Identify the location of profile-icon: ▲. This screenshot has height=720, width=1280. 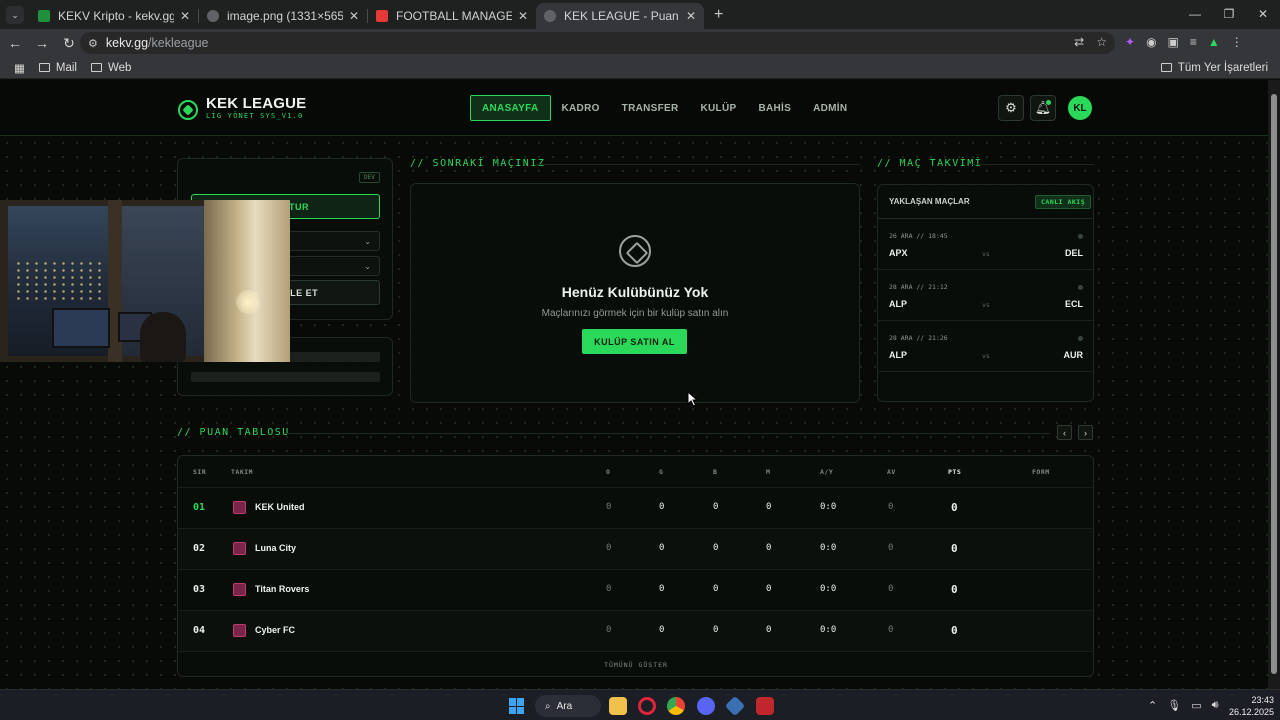
(1214, 42).